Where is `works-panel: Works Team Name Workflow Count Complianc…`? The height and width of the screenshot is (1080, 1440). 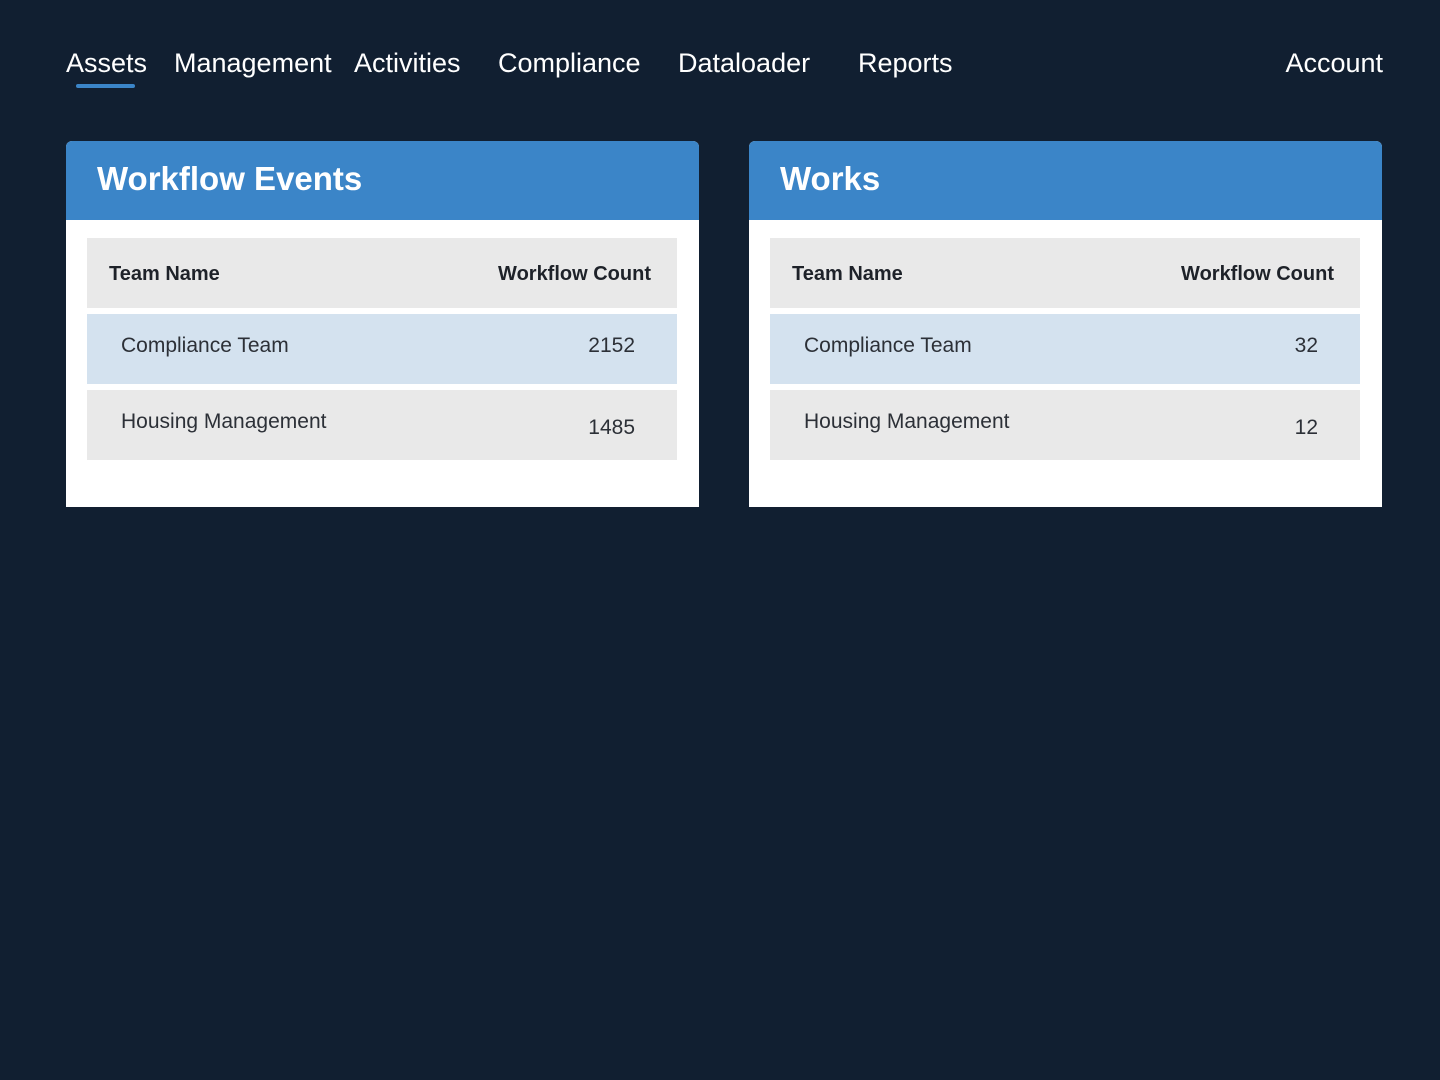 works-panel: Works Team Name Workflow Count Complianc… is located at coordinates (1065, 324).